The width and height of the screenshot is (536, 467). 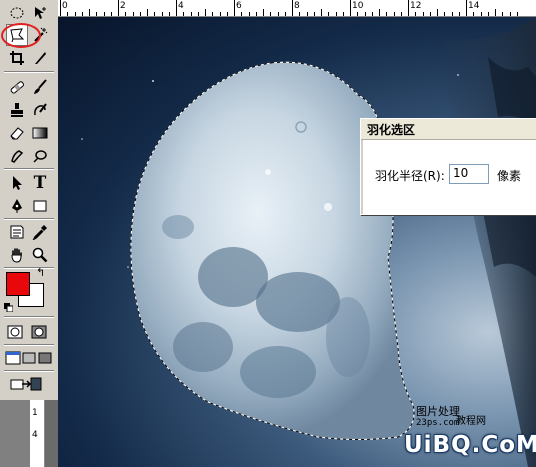 I want to click on rectangle-icon, so click(x=40, y=206).